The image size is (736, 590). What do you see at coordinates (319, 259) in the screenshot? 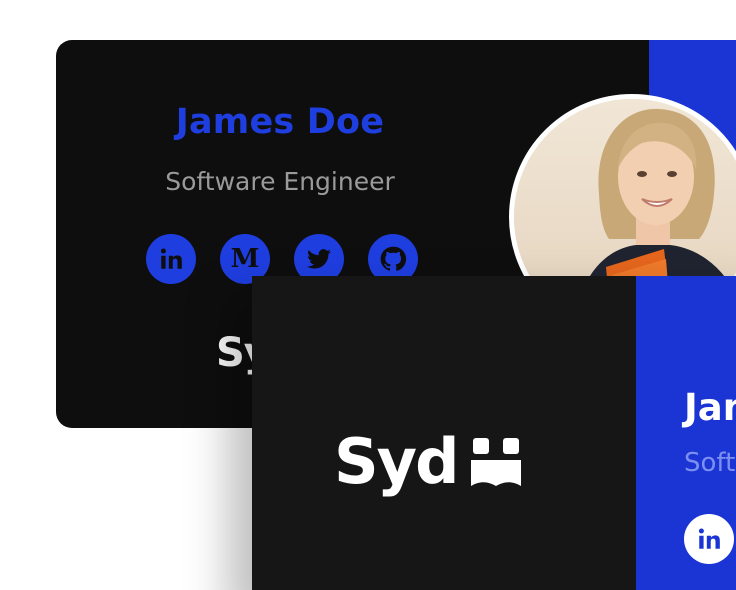
I see `twitter-icon` at bounding box center [319, 259].